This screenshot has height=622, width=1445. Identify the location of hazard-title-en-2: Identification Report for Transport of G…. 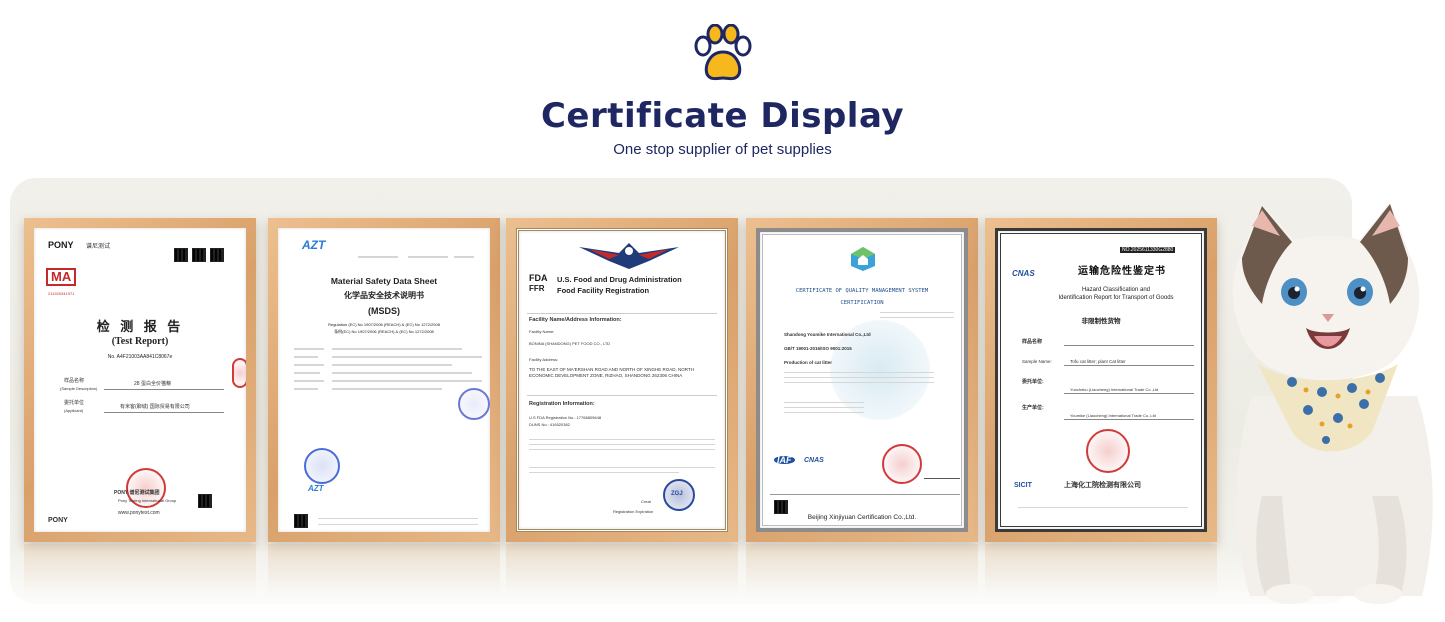
(1116, 298).